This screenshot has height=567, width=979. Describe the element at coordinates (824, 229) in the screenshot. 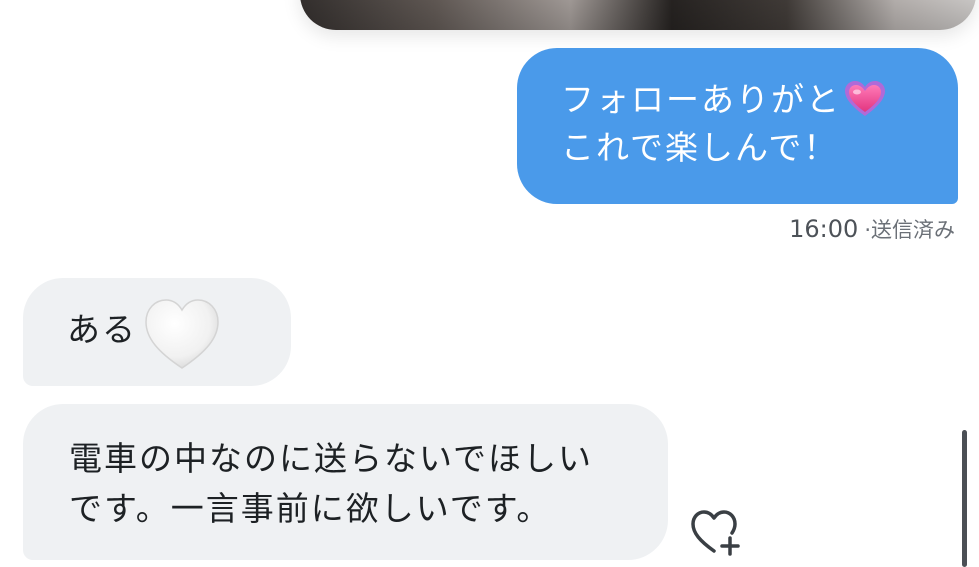

I see `sent-message-time: 16:00` at that location.